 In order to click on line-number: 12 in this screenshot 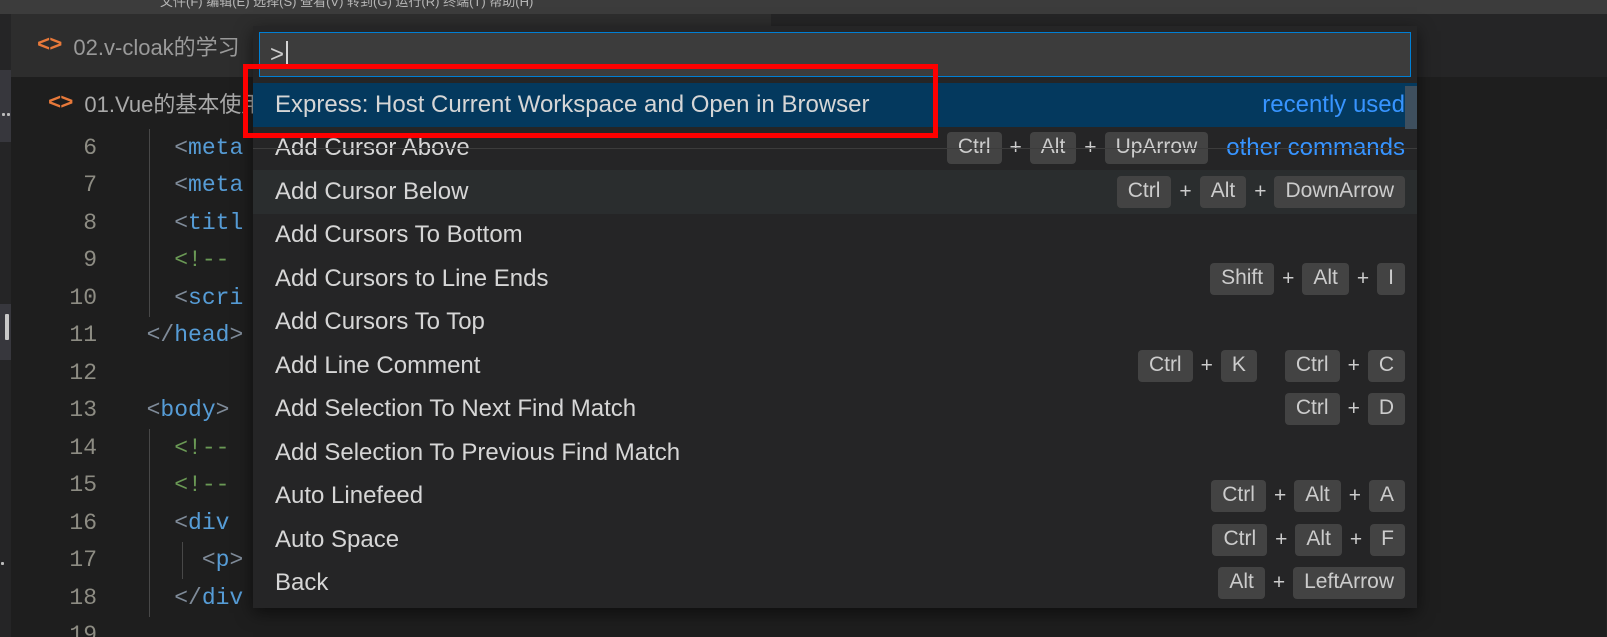, I will do `click(83, 372)`.